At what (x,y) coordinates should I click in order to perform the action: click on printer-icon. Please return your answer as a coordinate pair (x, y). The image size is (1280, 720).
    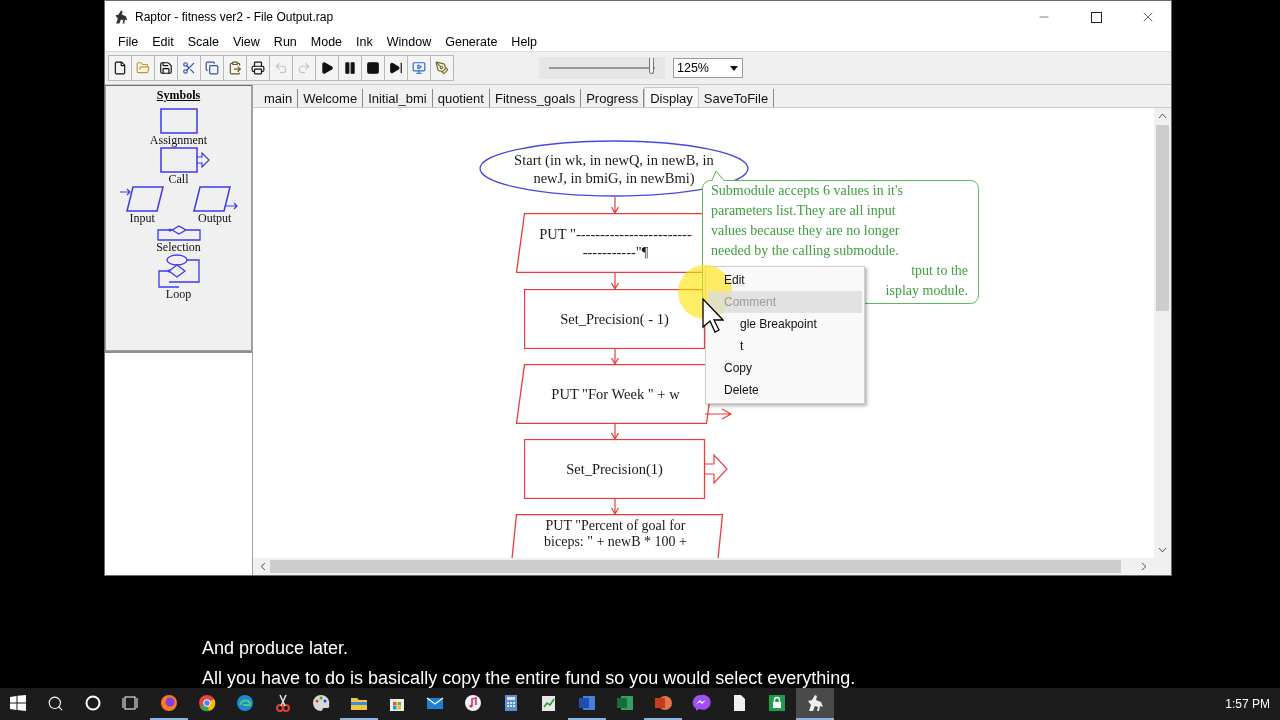
    Looking at the image, I should click on (258, 68).